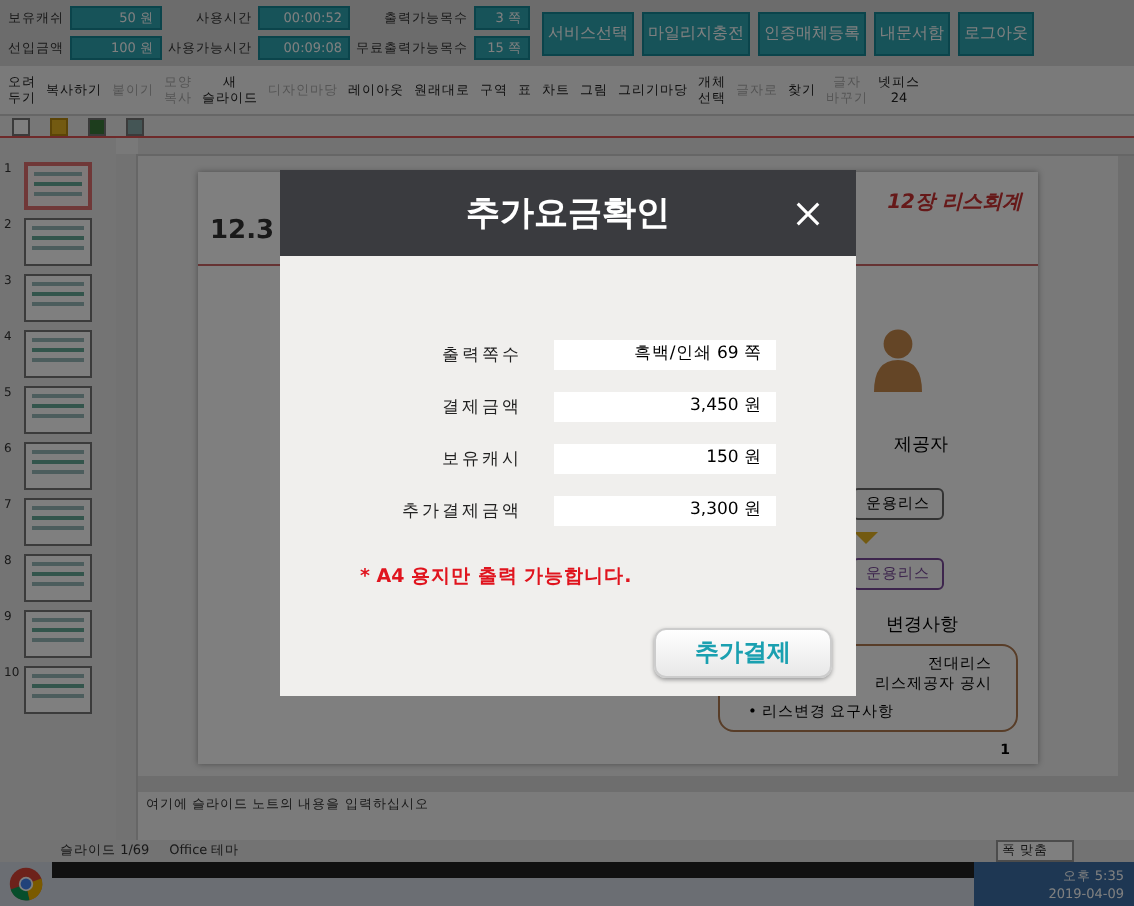 The width and height of the screenshot is (1134, 906). I want to click on field-label: 보유캐시, so click(482, 459).